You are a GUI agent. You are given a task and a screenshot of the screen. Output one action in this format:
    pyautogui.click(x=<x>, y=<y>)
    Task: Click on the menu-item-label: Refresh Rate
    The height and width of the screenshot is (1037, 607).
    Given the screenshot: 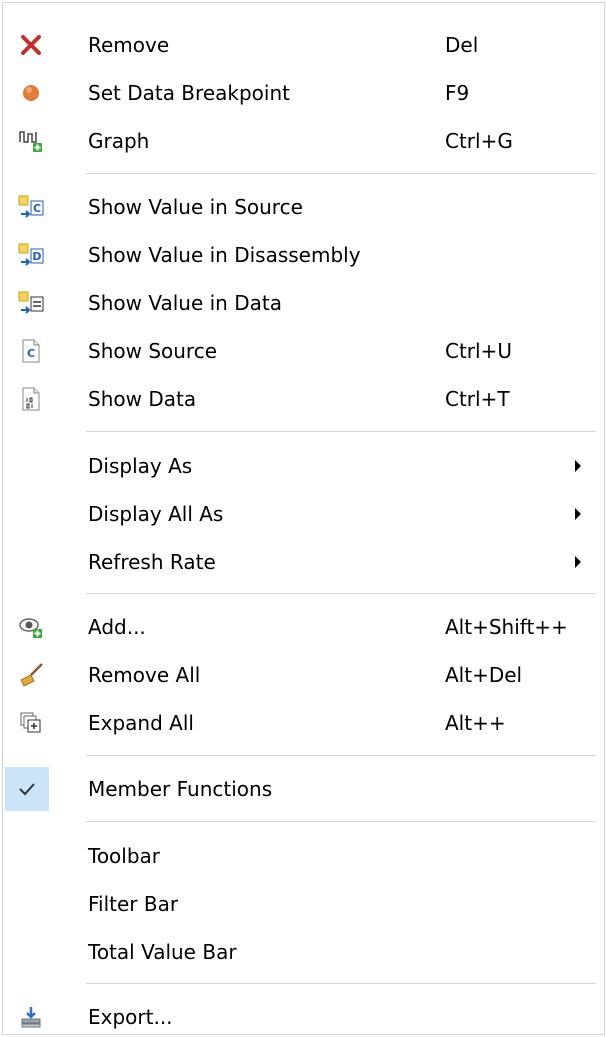 What is the action you would take?
    pyautogui.click(x=152, y=562)
    